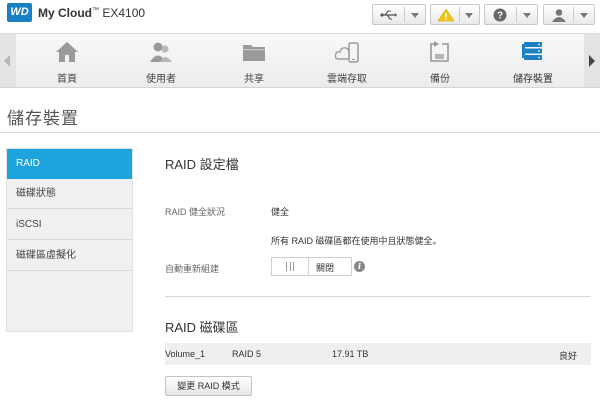  What do you see at coordinates (195, 212) in the screenshot?
I see `raid-health-label: RAID 健全狀況` at bounding box center [195, 212].